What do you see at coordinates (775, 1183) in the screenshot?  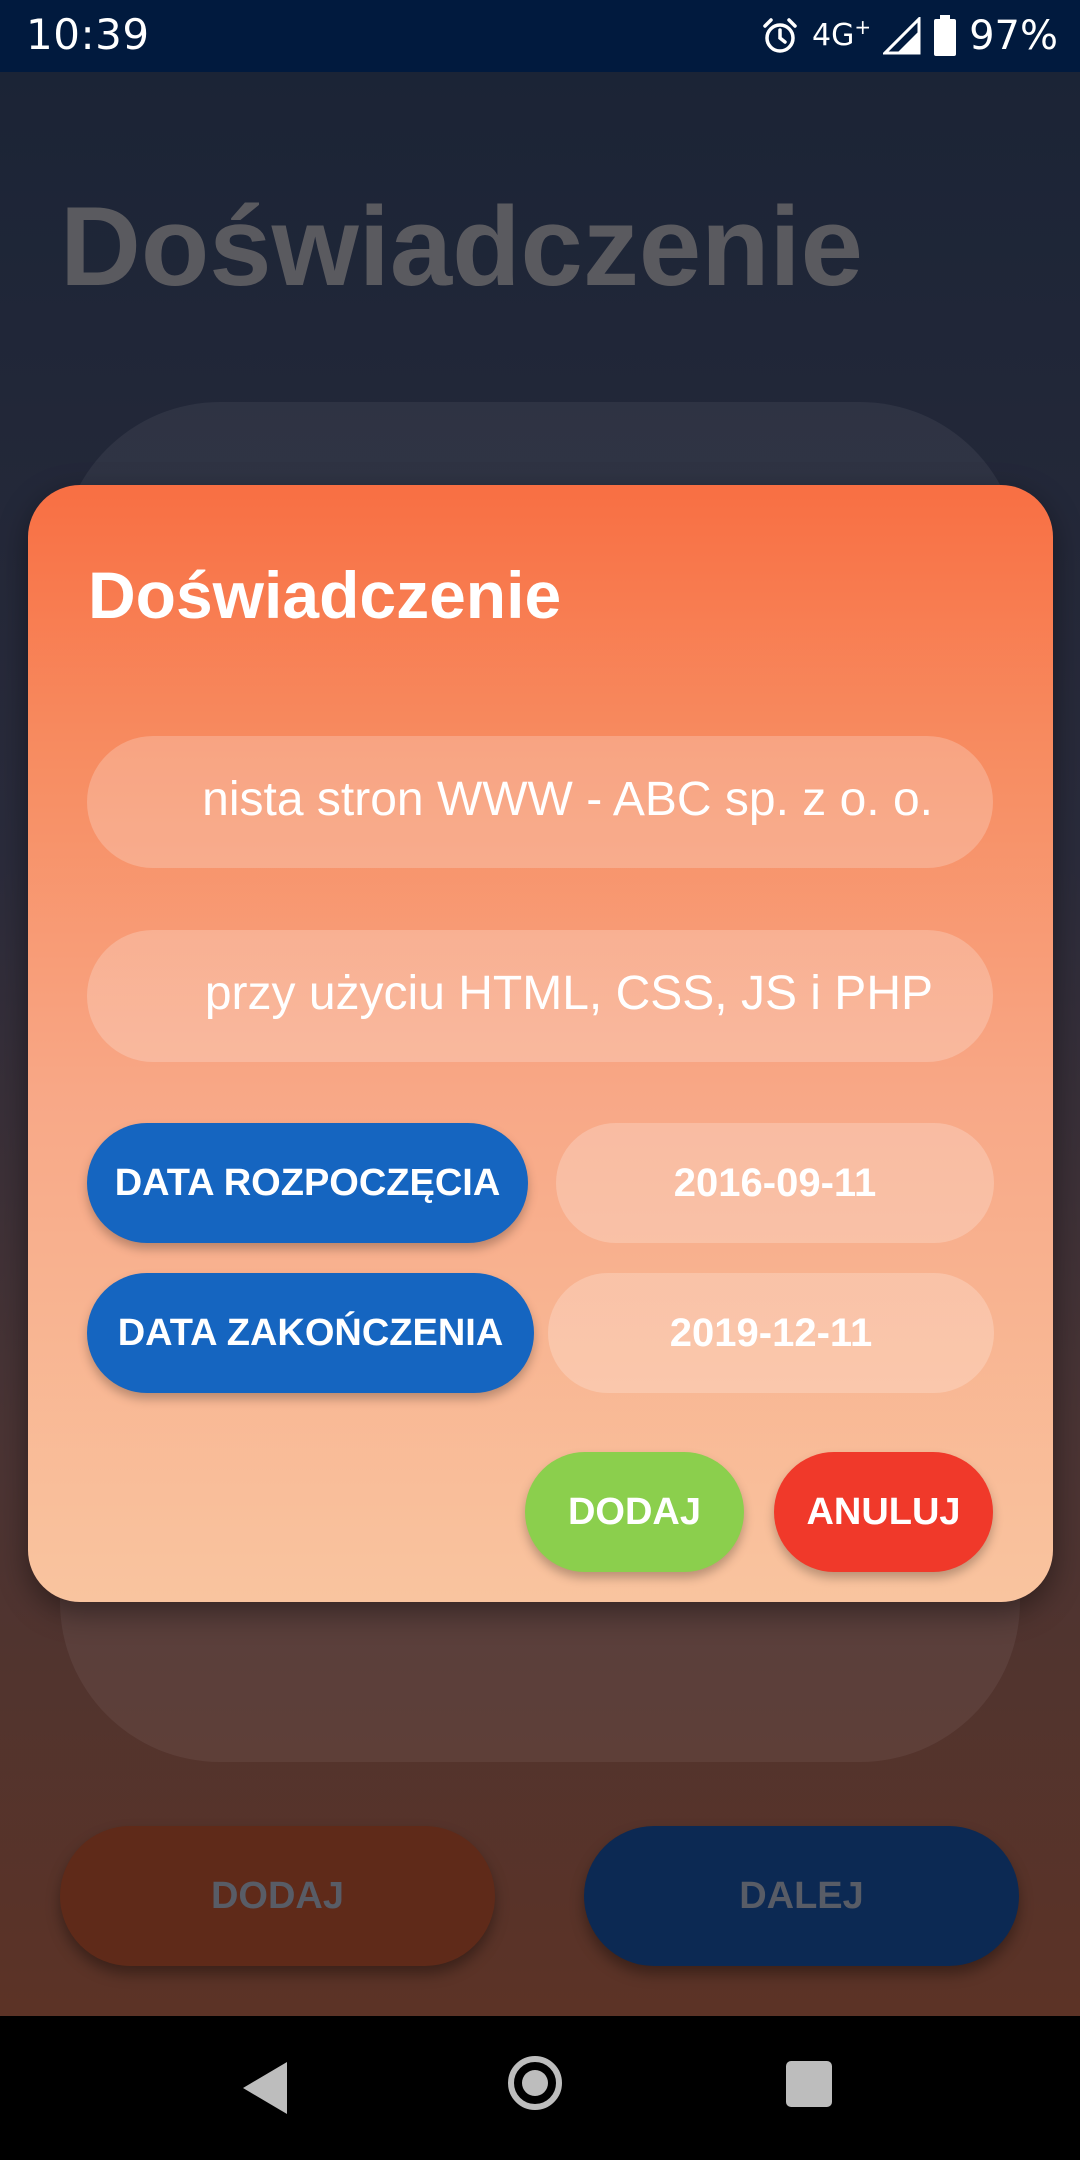 I see `start-date-value: 2016-09-11` at bounding box center [775, 1183].